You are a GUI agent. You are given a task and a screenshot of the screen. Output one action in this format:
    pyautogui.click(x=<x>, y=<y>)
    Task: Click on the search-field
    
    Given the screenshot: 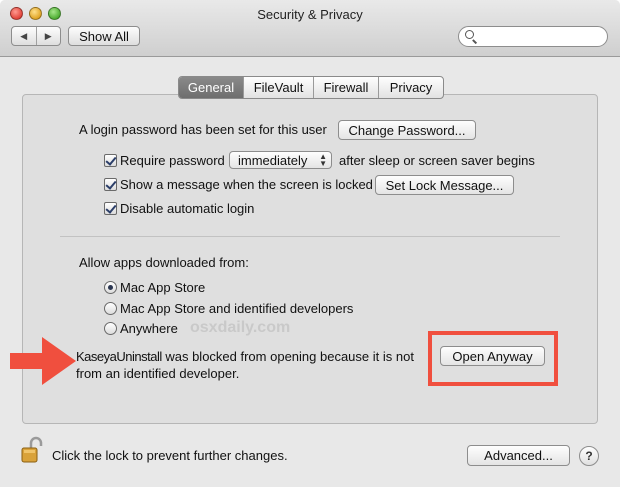 What is the action you would take?
    pyautogui.click(x=533, y=36)
    